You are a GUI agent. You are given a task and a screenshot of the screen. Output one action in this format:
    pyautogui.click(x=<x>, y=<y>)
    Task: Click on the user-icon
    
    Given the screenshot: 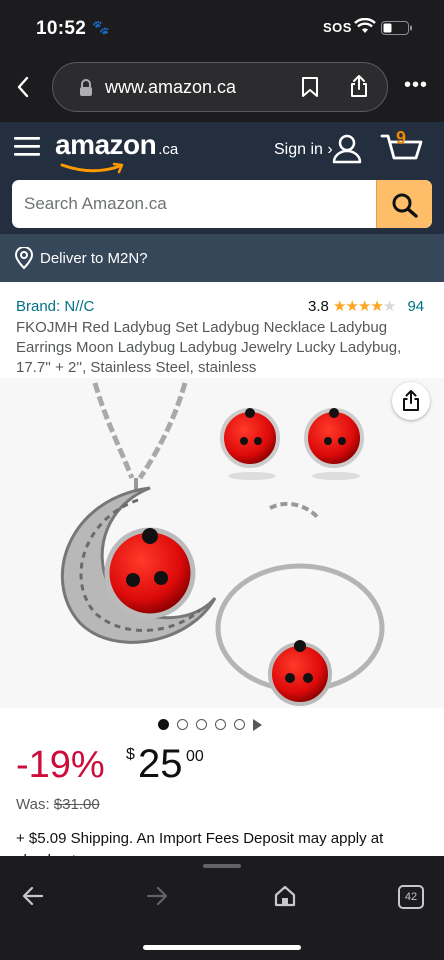 What is the action you would take?
    pyautogui.click(x=347, y=149)
    